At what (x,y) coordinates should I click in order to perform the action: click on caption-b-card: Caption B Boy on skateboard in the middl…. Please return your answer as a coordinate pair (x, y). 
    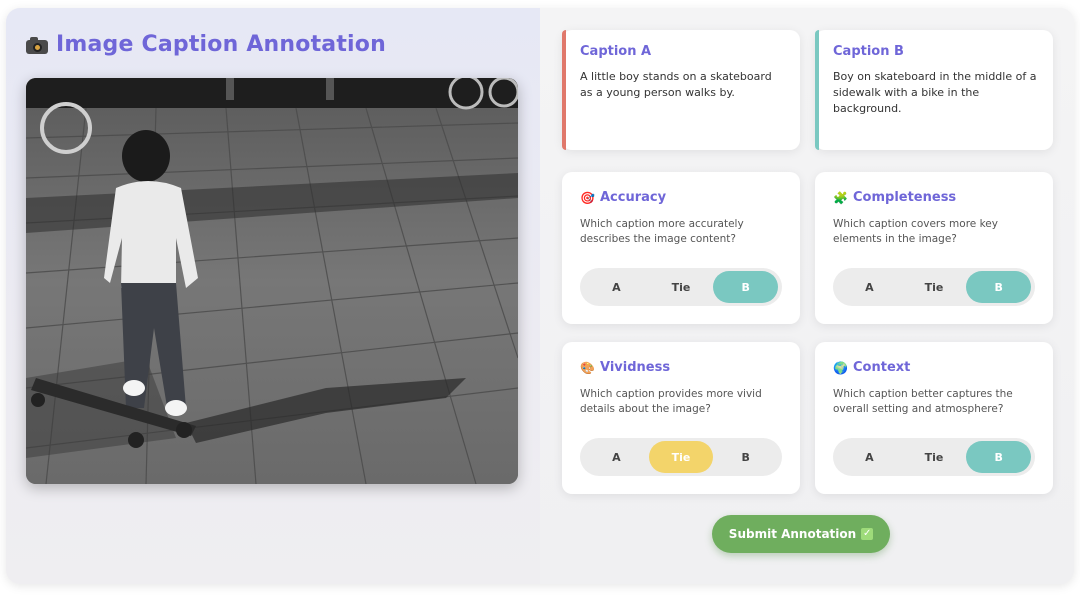
    Looking at the image, I should click on (934, 90).